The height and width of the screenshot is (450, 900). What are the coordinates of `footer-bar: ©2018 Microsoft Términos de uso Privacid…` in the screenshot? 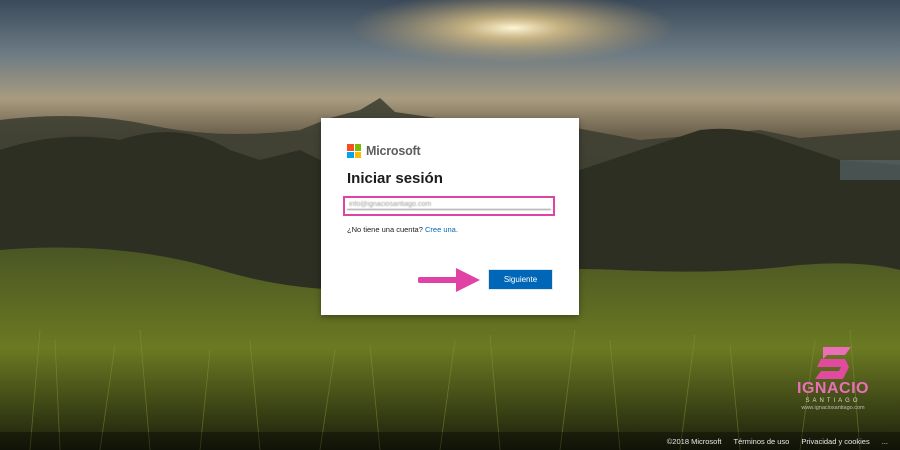 It's located at (450, 441).